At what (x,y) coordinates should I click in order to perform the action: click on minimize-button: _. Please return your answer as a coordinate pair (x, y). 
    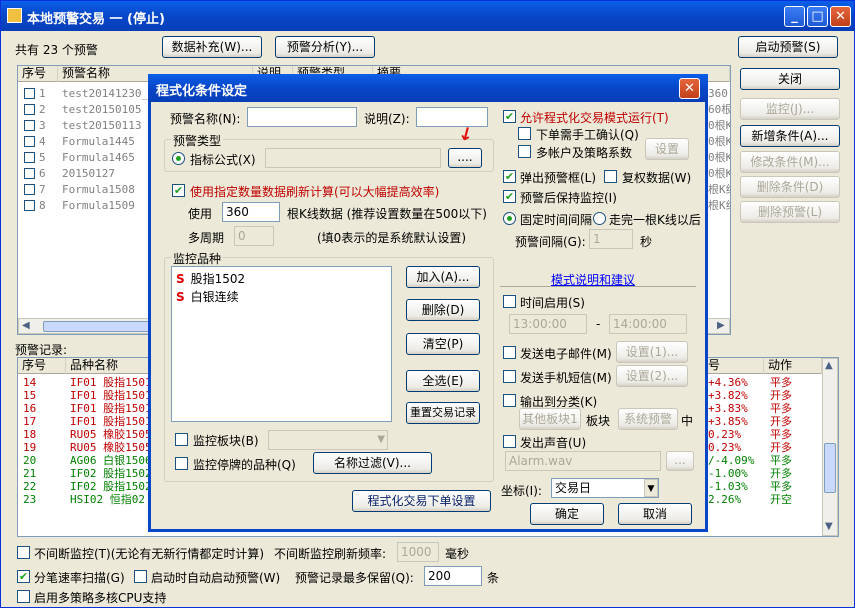
    Looking at the image, I should click on (794, 16).